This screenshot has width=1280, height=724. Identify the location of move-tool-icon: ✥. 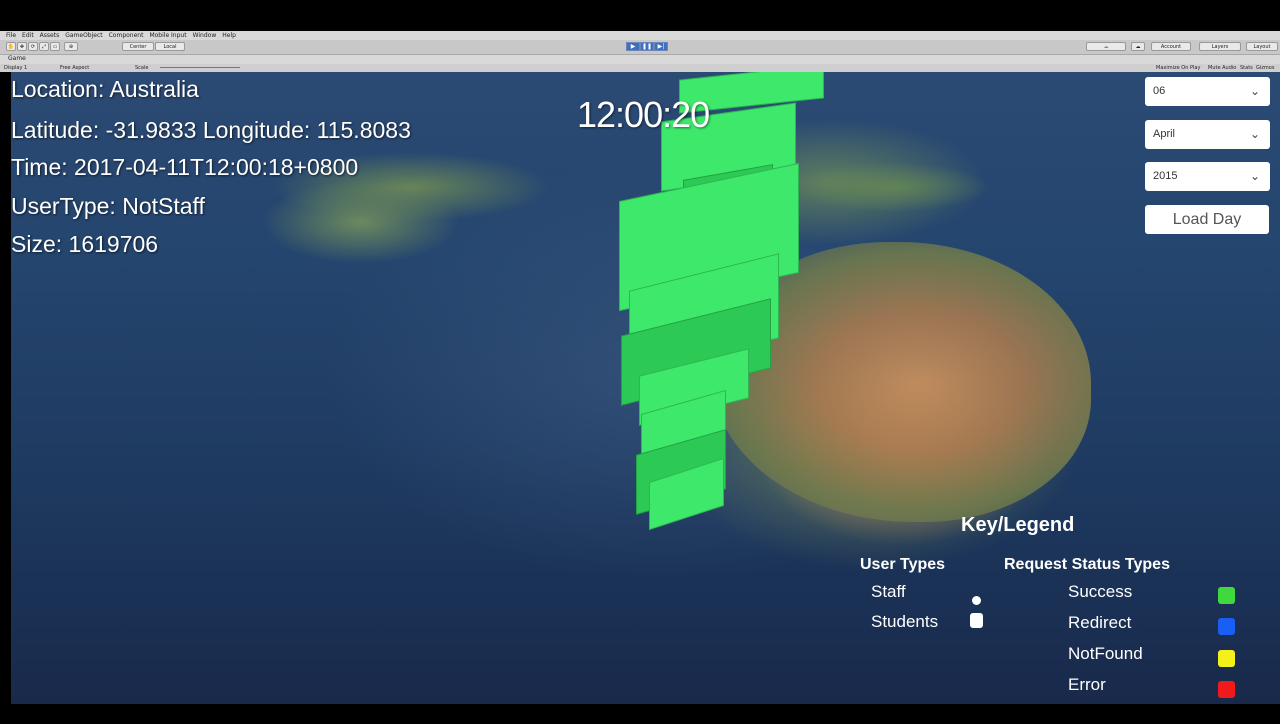
(22, 46).